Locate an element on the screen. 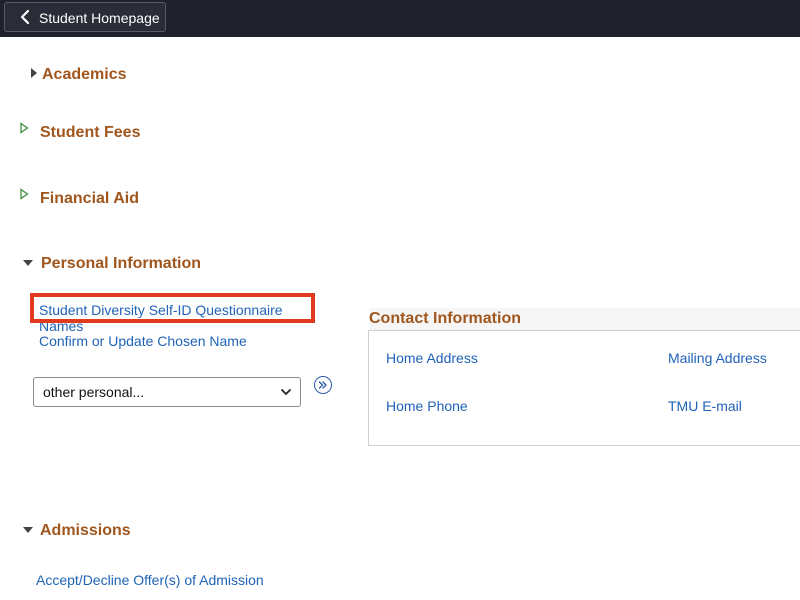 Image resolution: width=800 pixels, height=600 pixels. contact-information-box is located at coordinates (584, 388).